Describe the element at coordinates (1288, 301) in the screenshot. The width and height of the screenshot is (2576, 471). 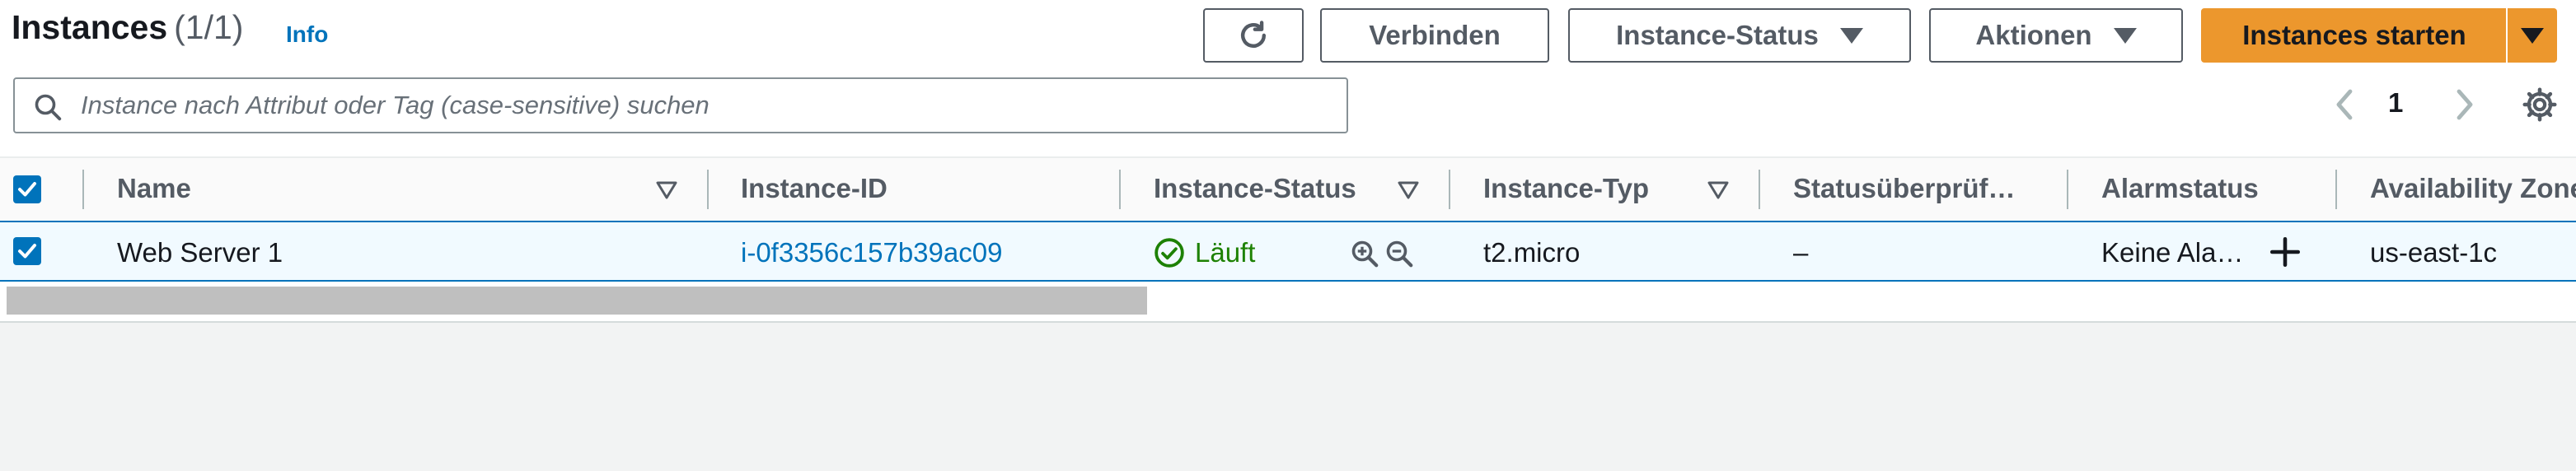
I see `horizontal-scrollbar` at that location.